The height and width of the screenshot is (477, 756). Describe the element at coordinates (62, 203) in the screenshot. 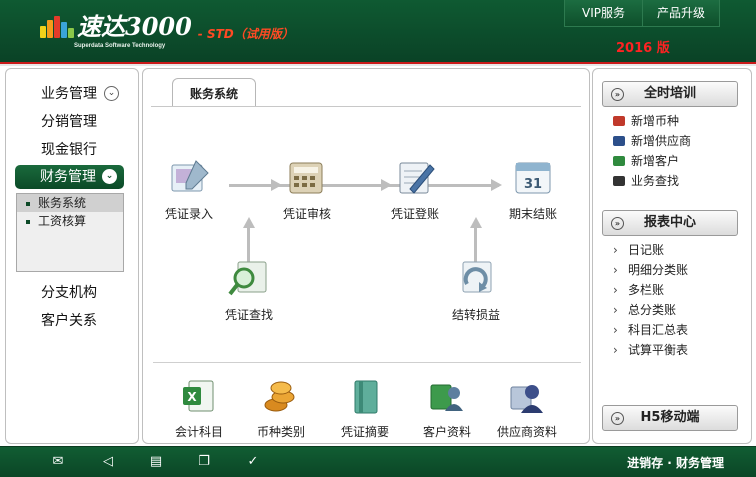

I see `submenu-item-label: 账务系统` at that location.